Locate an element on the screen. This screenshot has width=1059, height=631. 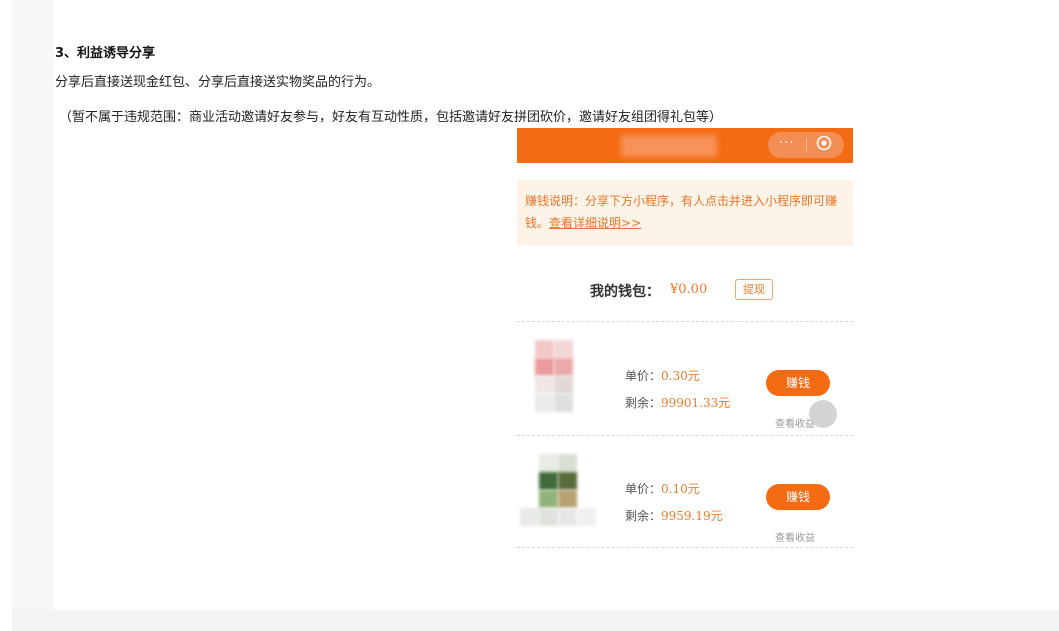
paragraph-line: 分享后直接送现金红包、分享后直接送实物奖品的行为。 is located at coordinates (218, 82).